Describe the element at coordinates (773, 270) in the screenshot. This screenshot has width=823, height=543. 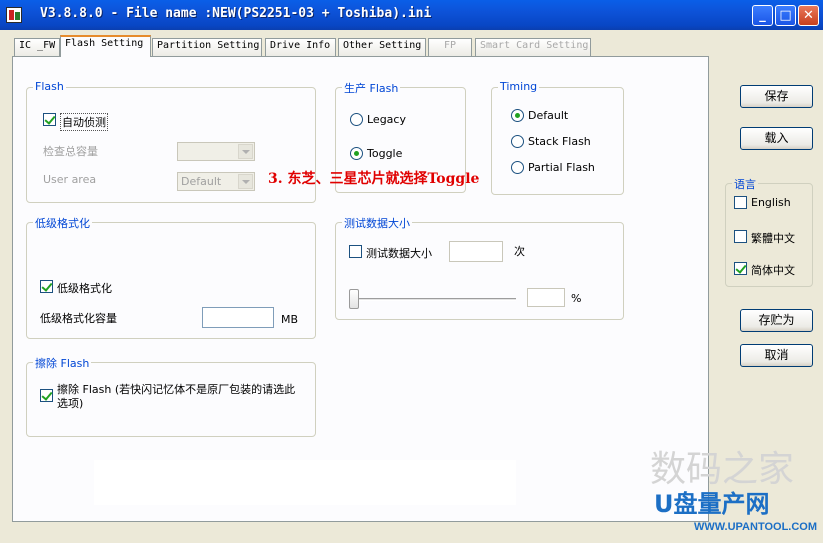
I see `simplified-chinese-label: 简体中文` at that location.